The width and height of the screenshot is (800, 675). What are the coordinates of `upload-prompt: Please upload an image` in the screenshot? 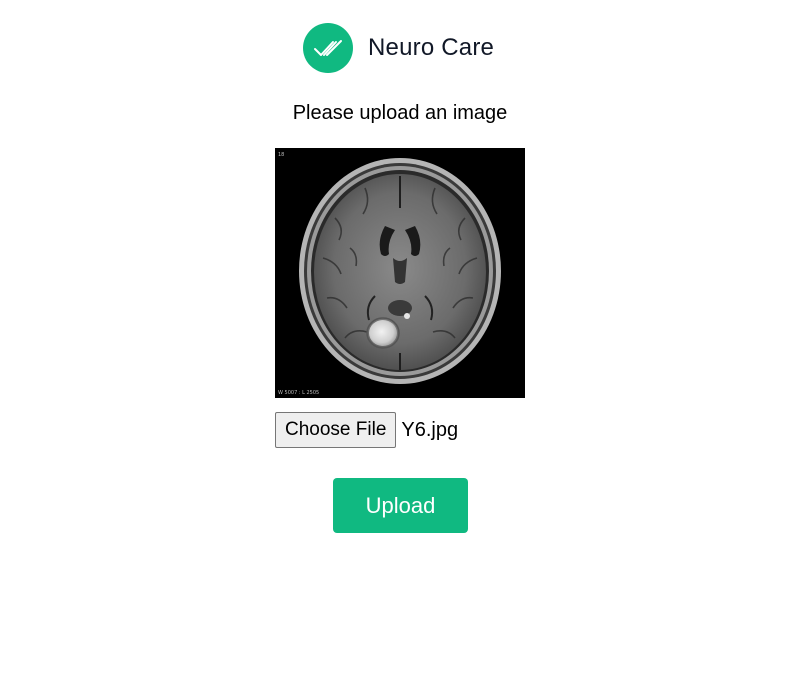 It's located at (400, 113).